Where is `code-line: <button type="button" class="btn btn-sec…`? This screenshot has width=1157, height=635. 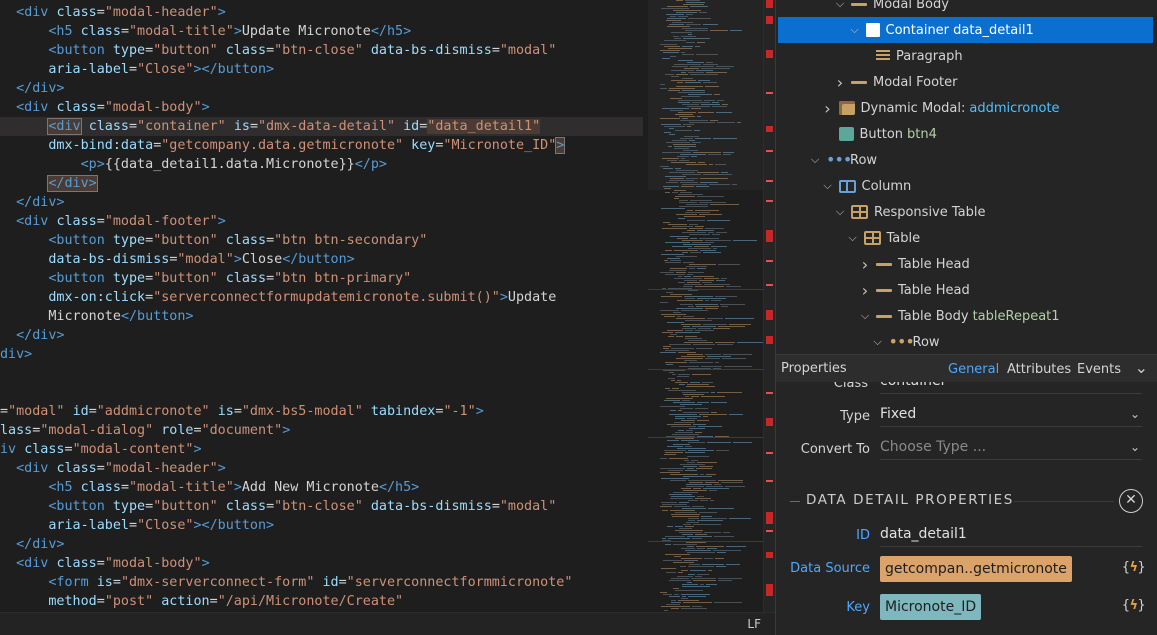
code-line: <button type="button" class="btn btn-sec… is located at coordinates (213, 240).